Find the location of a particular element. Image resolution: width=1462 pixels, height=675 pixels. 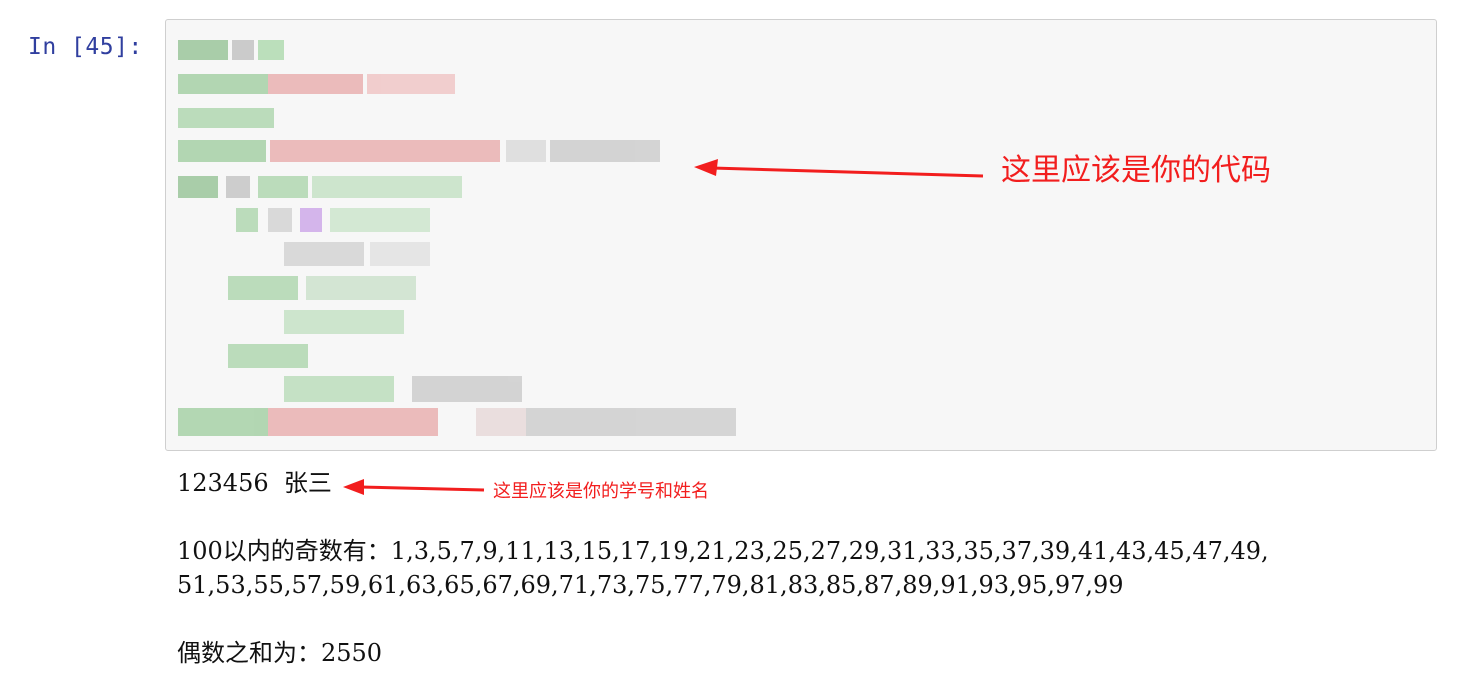

cell-prompt: In [45]: is located at coordinates (85, 47).